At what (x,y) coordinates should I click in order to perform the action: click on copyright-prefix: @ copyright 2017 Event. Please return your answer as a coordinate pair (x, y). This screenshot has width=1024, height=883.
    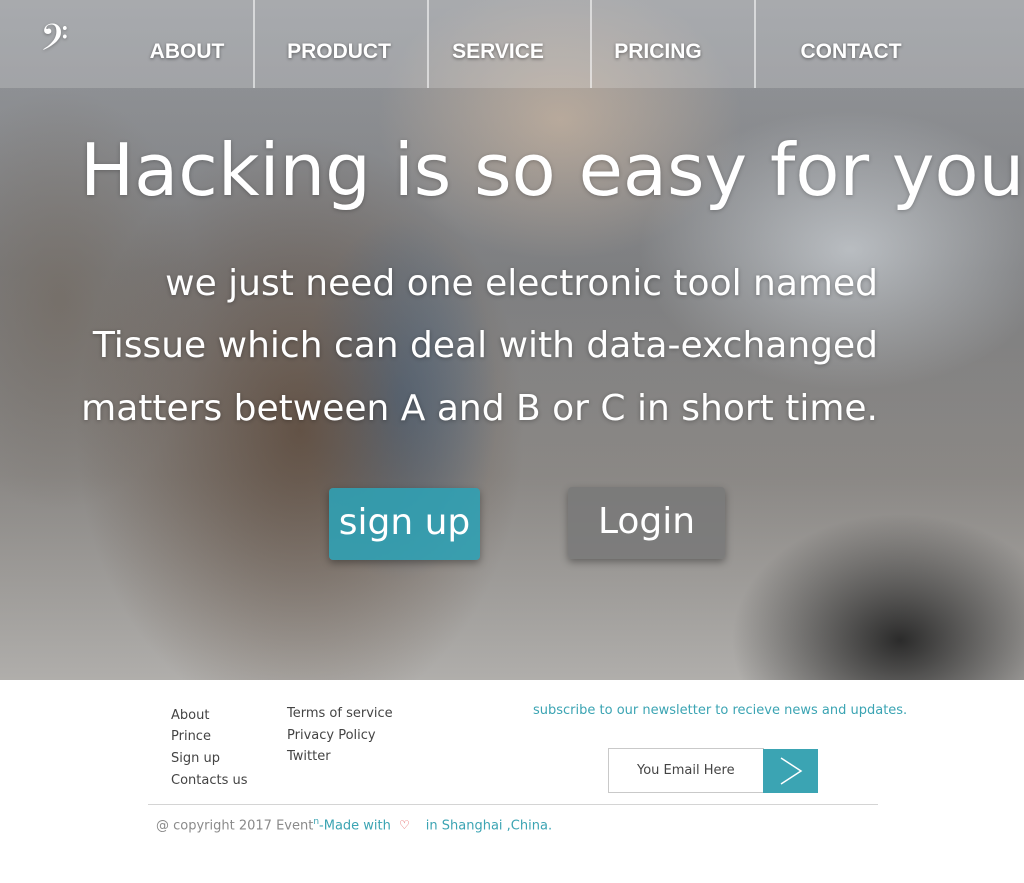
    Looking at the image, I should click on (235, 826).